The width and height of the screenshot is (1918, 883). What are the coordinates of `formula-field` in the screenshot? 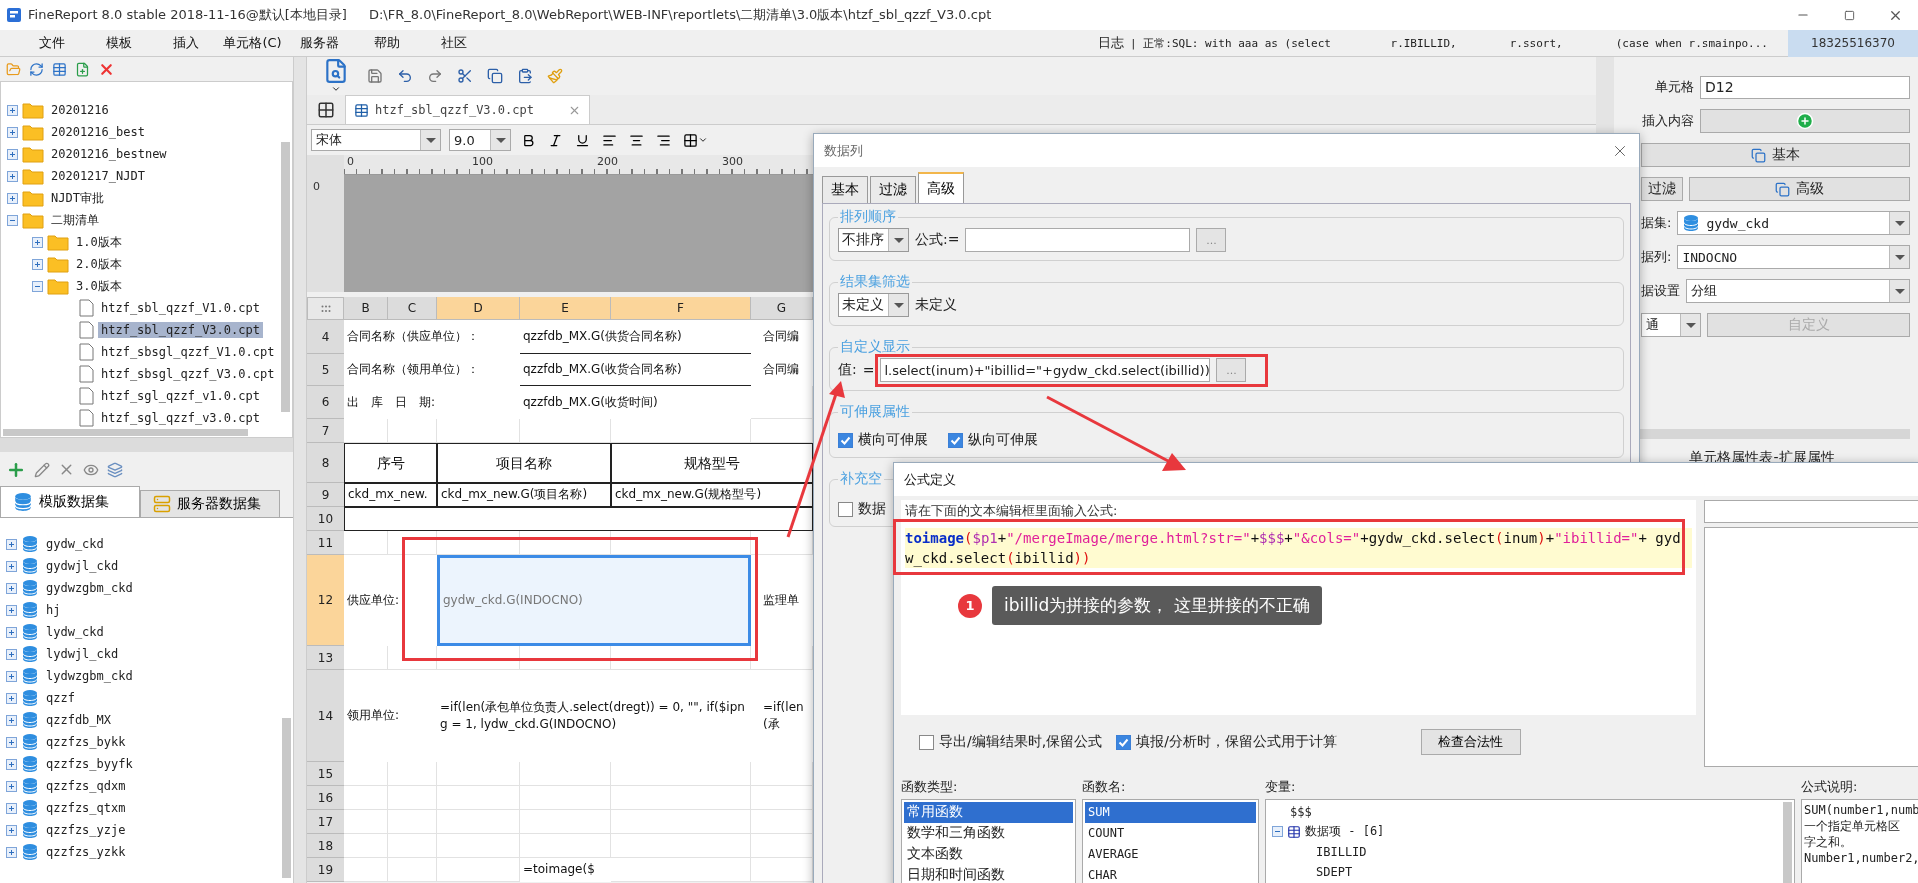 It's located at (1078, 240).